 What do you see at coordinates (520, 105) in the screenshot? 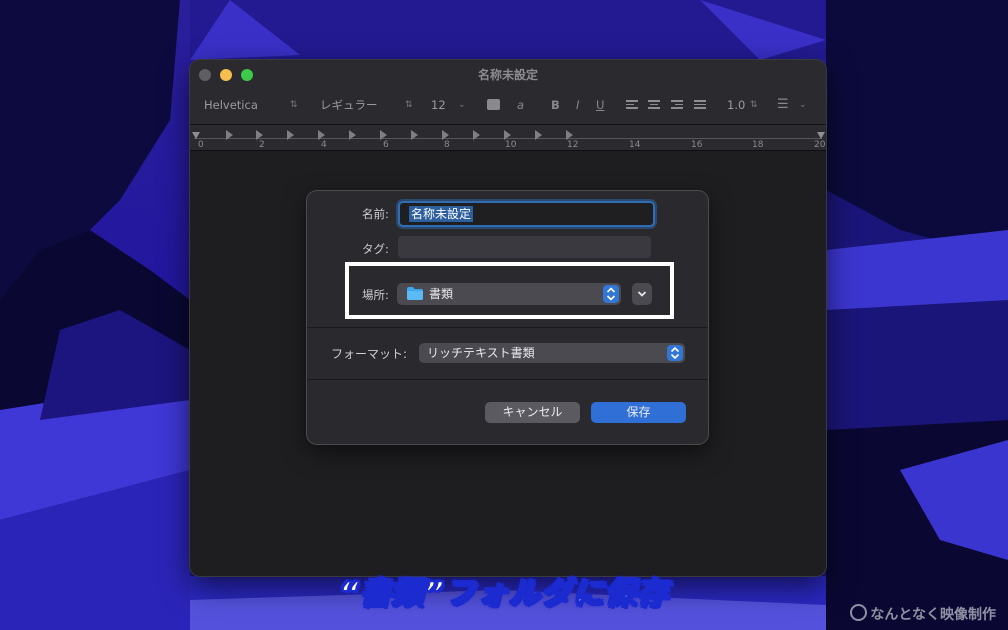
I see `text-background-color-button: a` at bounding box center [520, 105].